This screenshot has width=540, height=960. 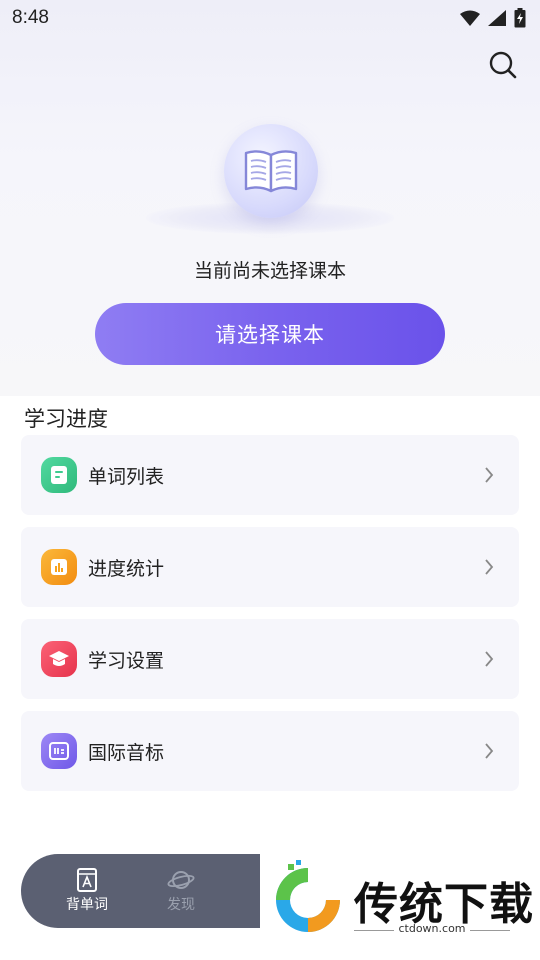 I want to click on no-textbook-message: 当前尚未选择课本, so click(x=269, y=271).